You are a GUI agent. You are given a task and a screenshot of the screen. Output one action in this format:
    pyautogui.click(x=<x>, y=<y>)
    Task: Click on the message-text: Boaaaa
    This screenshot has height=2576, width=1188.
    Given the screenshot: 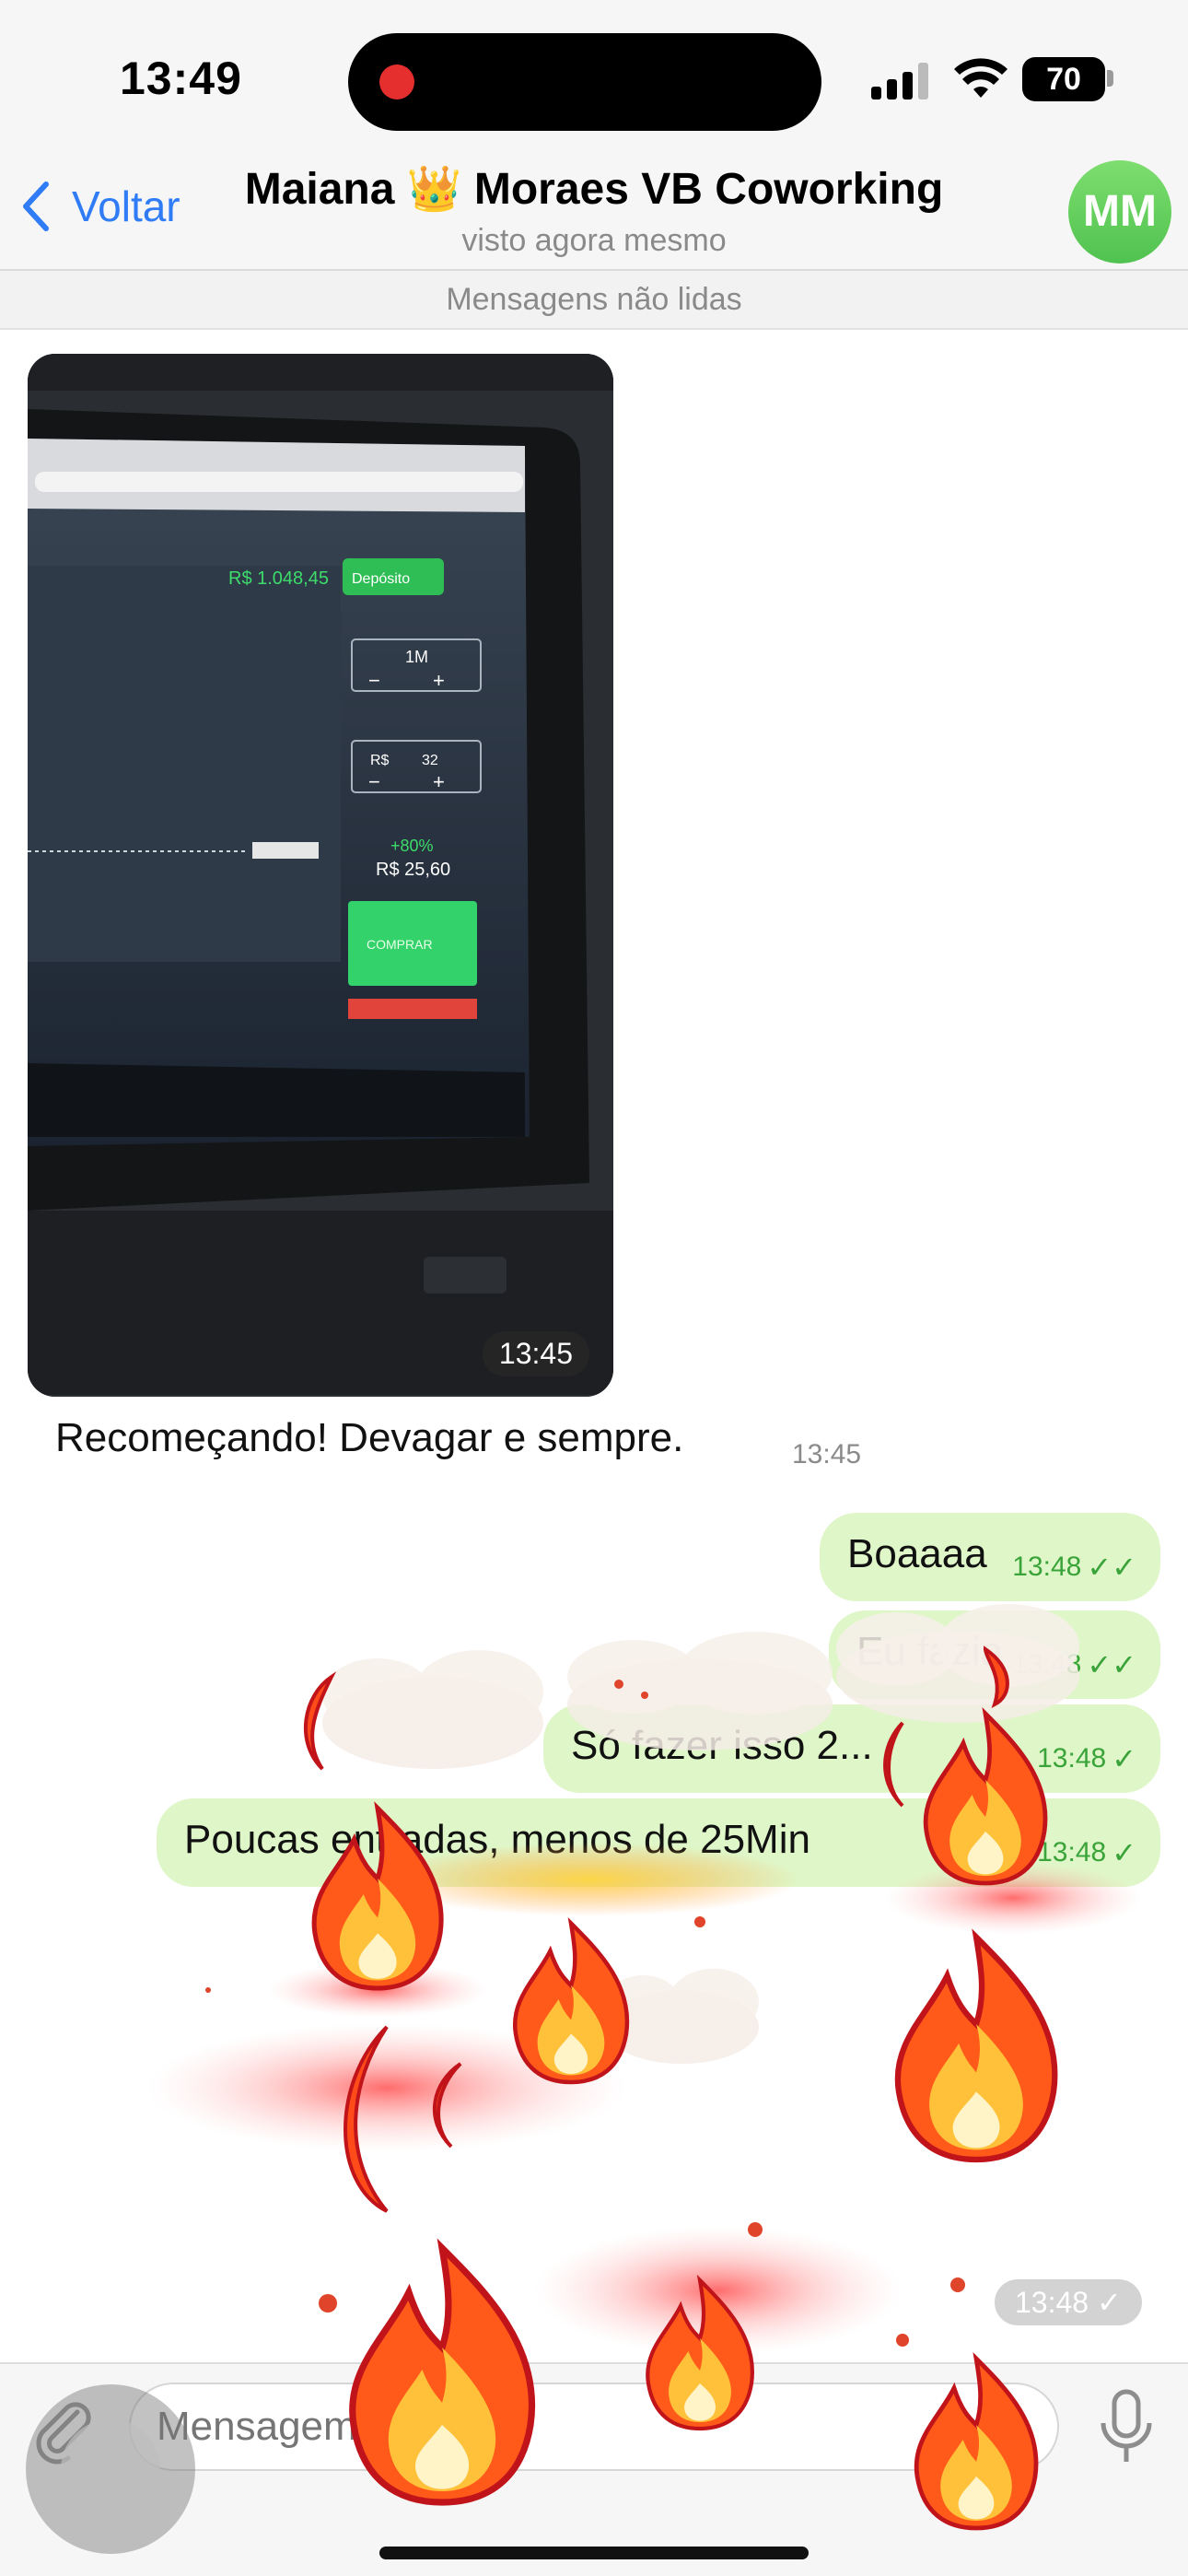 What is the action you would take?
    pyautogui.click(x=917, y=1553)
    